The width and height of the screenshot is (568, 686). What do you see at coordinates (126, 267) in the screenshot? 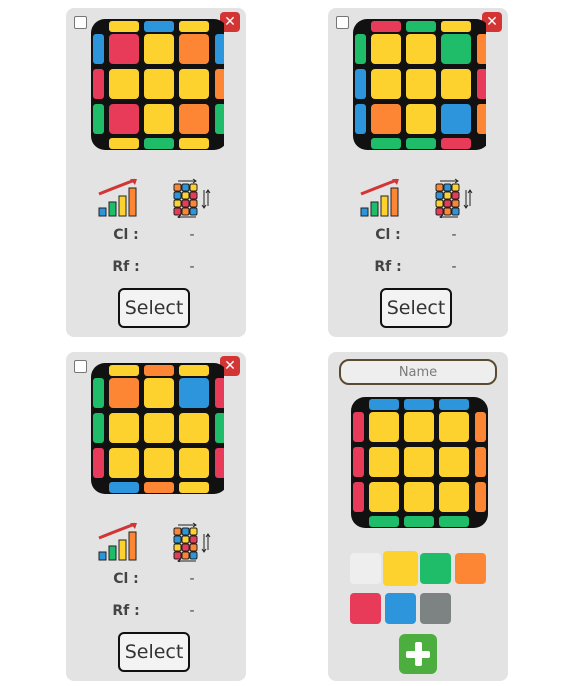
I see `rf-label: Rf :` at bounding box center [126, 267].